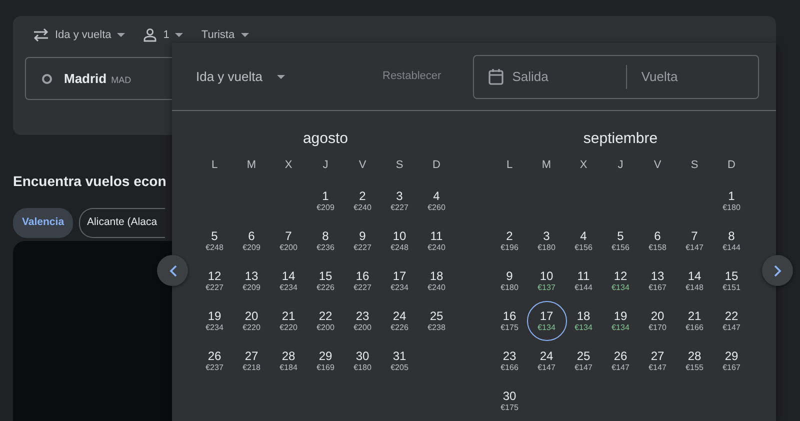 This screenshot has height=421, width=800. What do you see at coordinates (326, 281) in the screenshot?
I see `calendar-day: 15 €226` at bounding box center [326, 281].